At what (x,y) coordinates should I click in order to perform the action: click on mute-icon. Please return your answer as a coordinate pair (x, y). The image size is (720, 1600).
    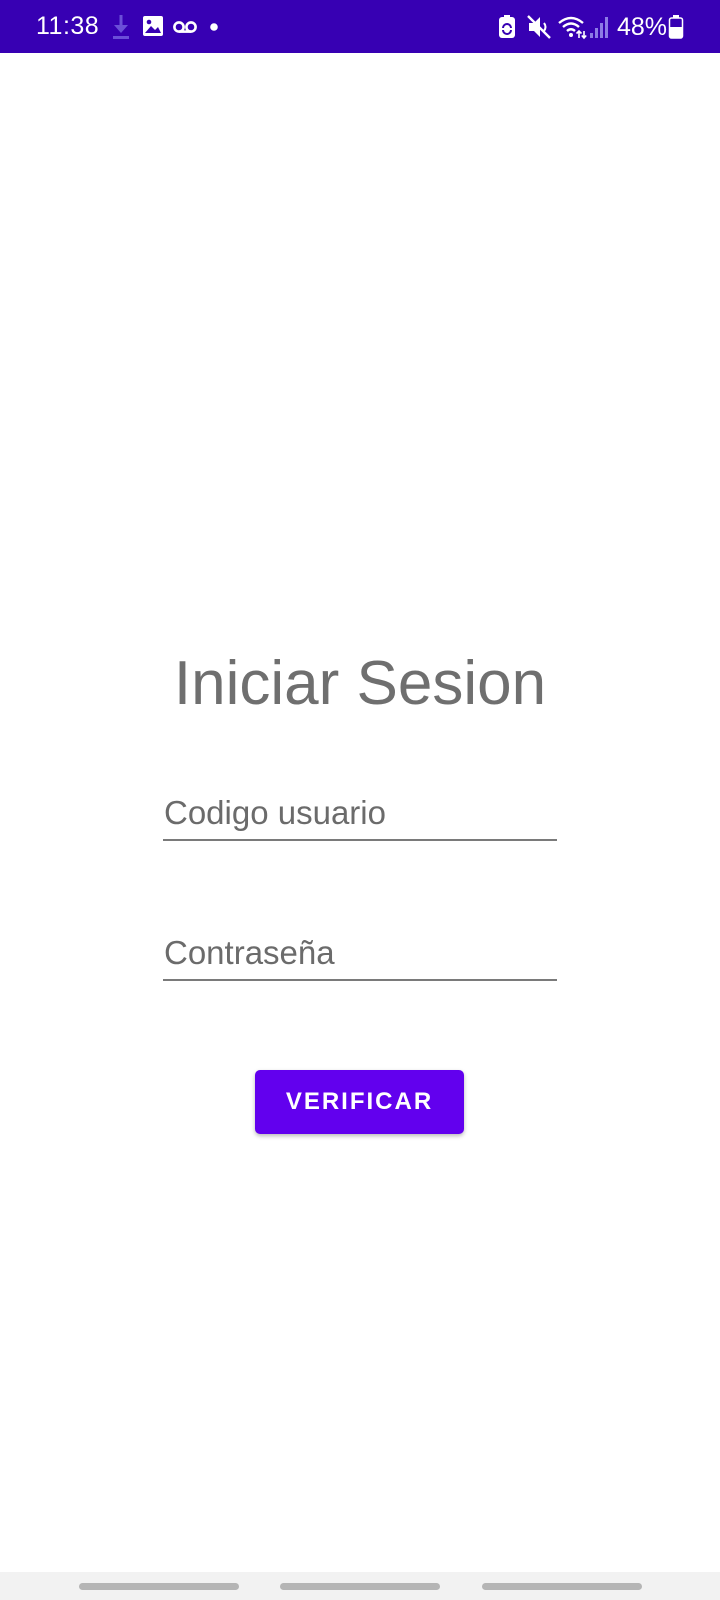
    Looking at the image, I should click on (539, 27).